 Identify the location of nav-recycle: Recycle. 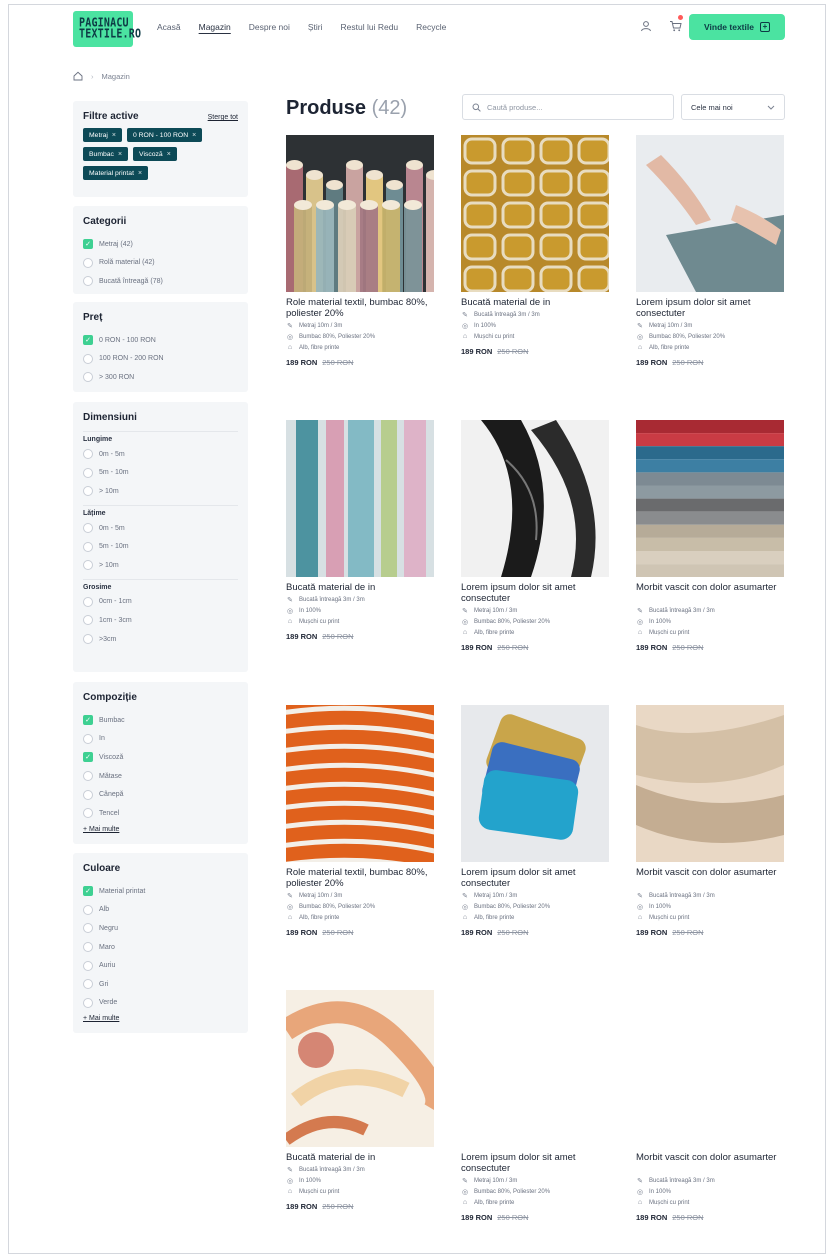
(431, 27).